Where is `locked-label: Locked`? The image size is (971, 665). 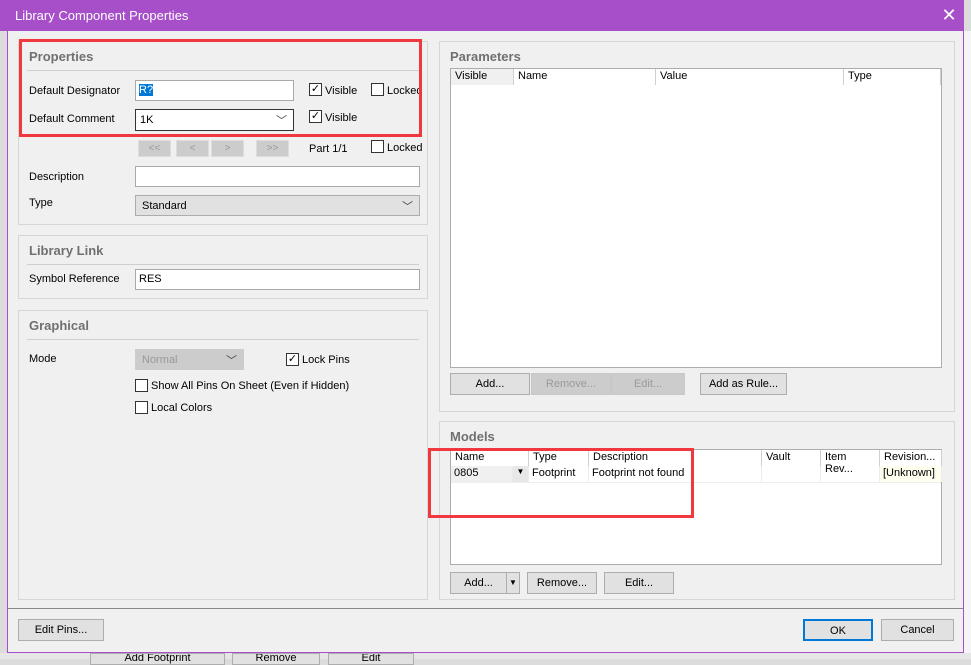 locked-label: Locked is located at coordinates (405, 148).